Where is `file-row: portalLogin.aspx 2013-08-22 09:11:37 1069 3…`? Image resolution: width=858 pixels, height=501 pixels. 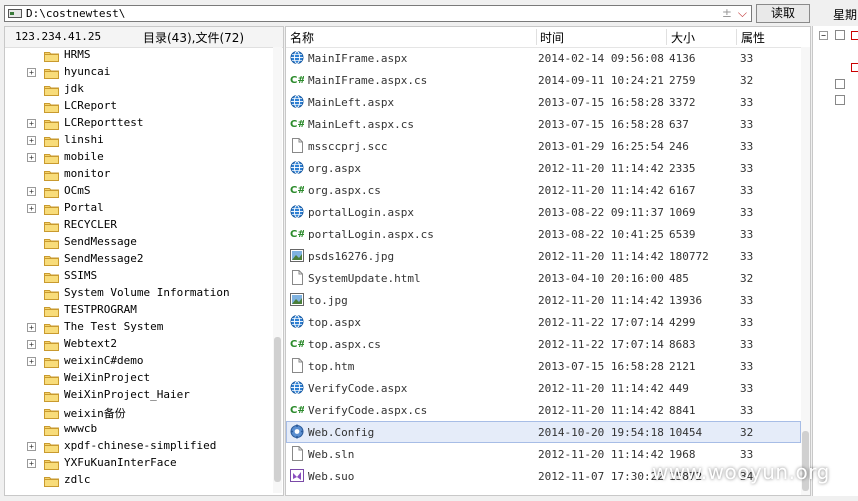 file-row: portalLogin.aspx 2013-08-22 09:11:37 1069 3… is located at coordinates (543, 212).